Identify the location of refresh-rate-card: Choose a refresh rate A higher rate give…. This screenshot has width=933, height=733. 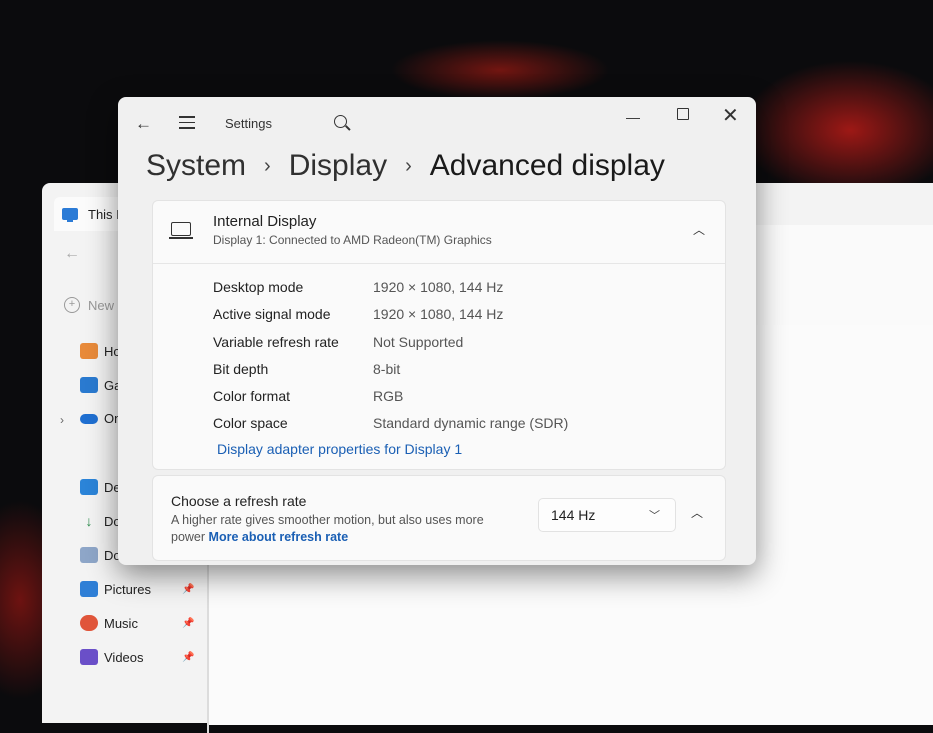
(439, 518).